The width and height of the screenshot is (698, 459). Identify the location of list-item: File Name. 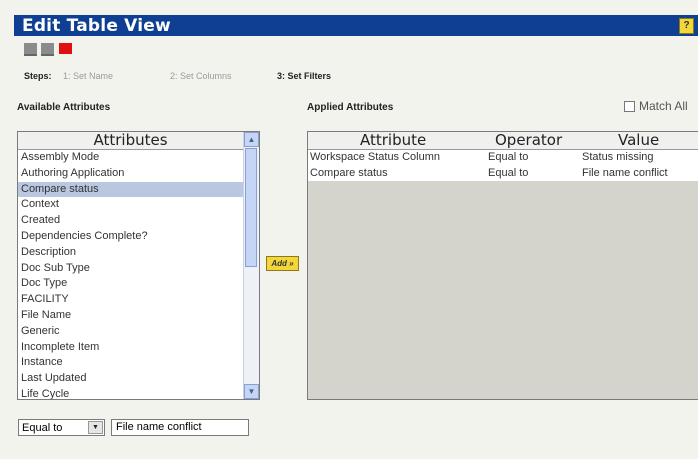
(130, 316).